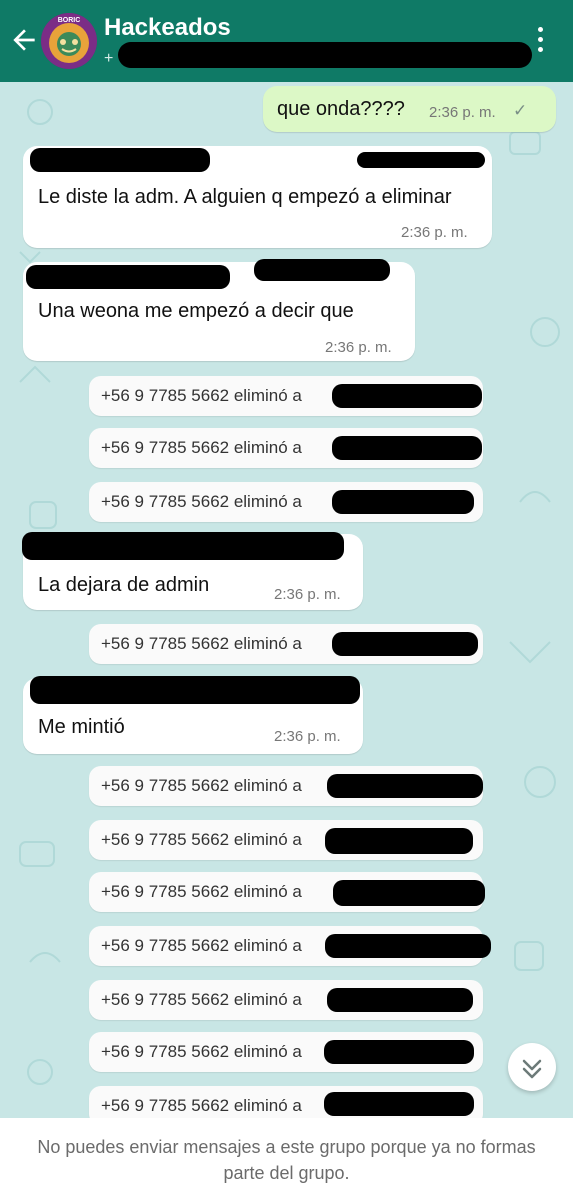 This screenshot has width=573, height=1200. I want to click on message-text: Me mintió, so click(81, 727).